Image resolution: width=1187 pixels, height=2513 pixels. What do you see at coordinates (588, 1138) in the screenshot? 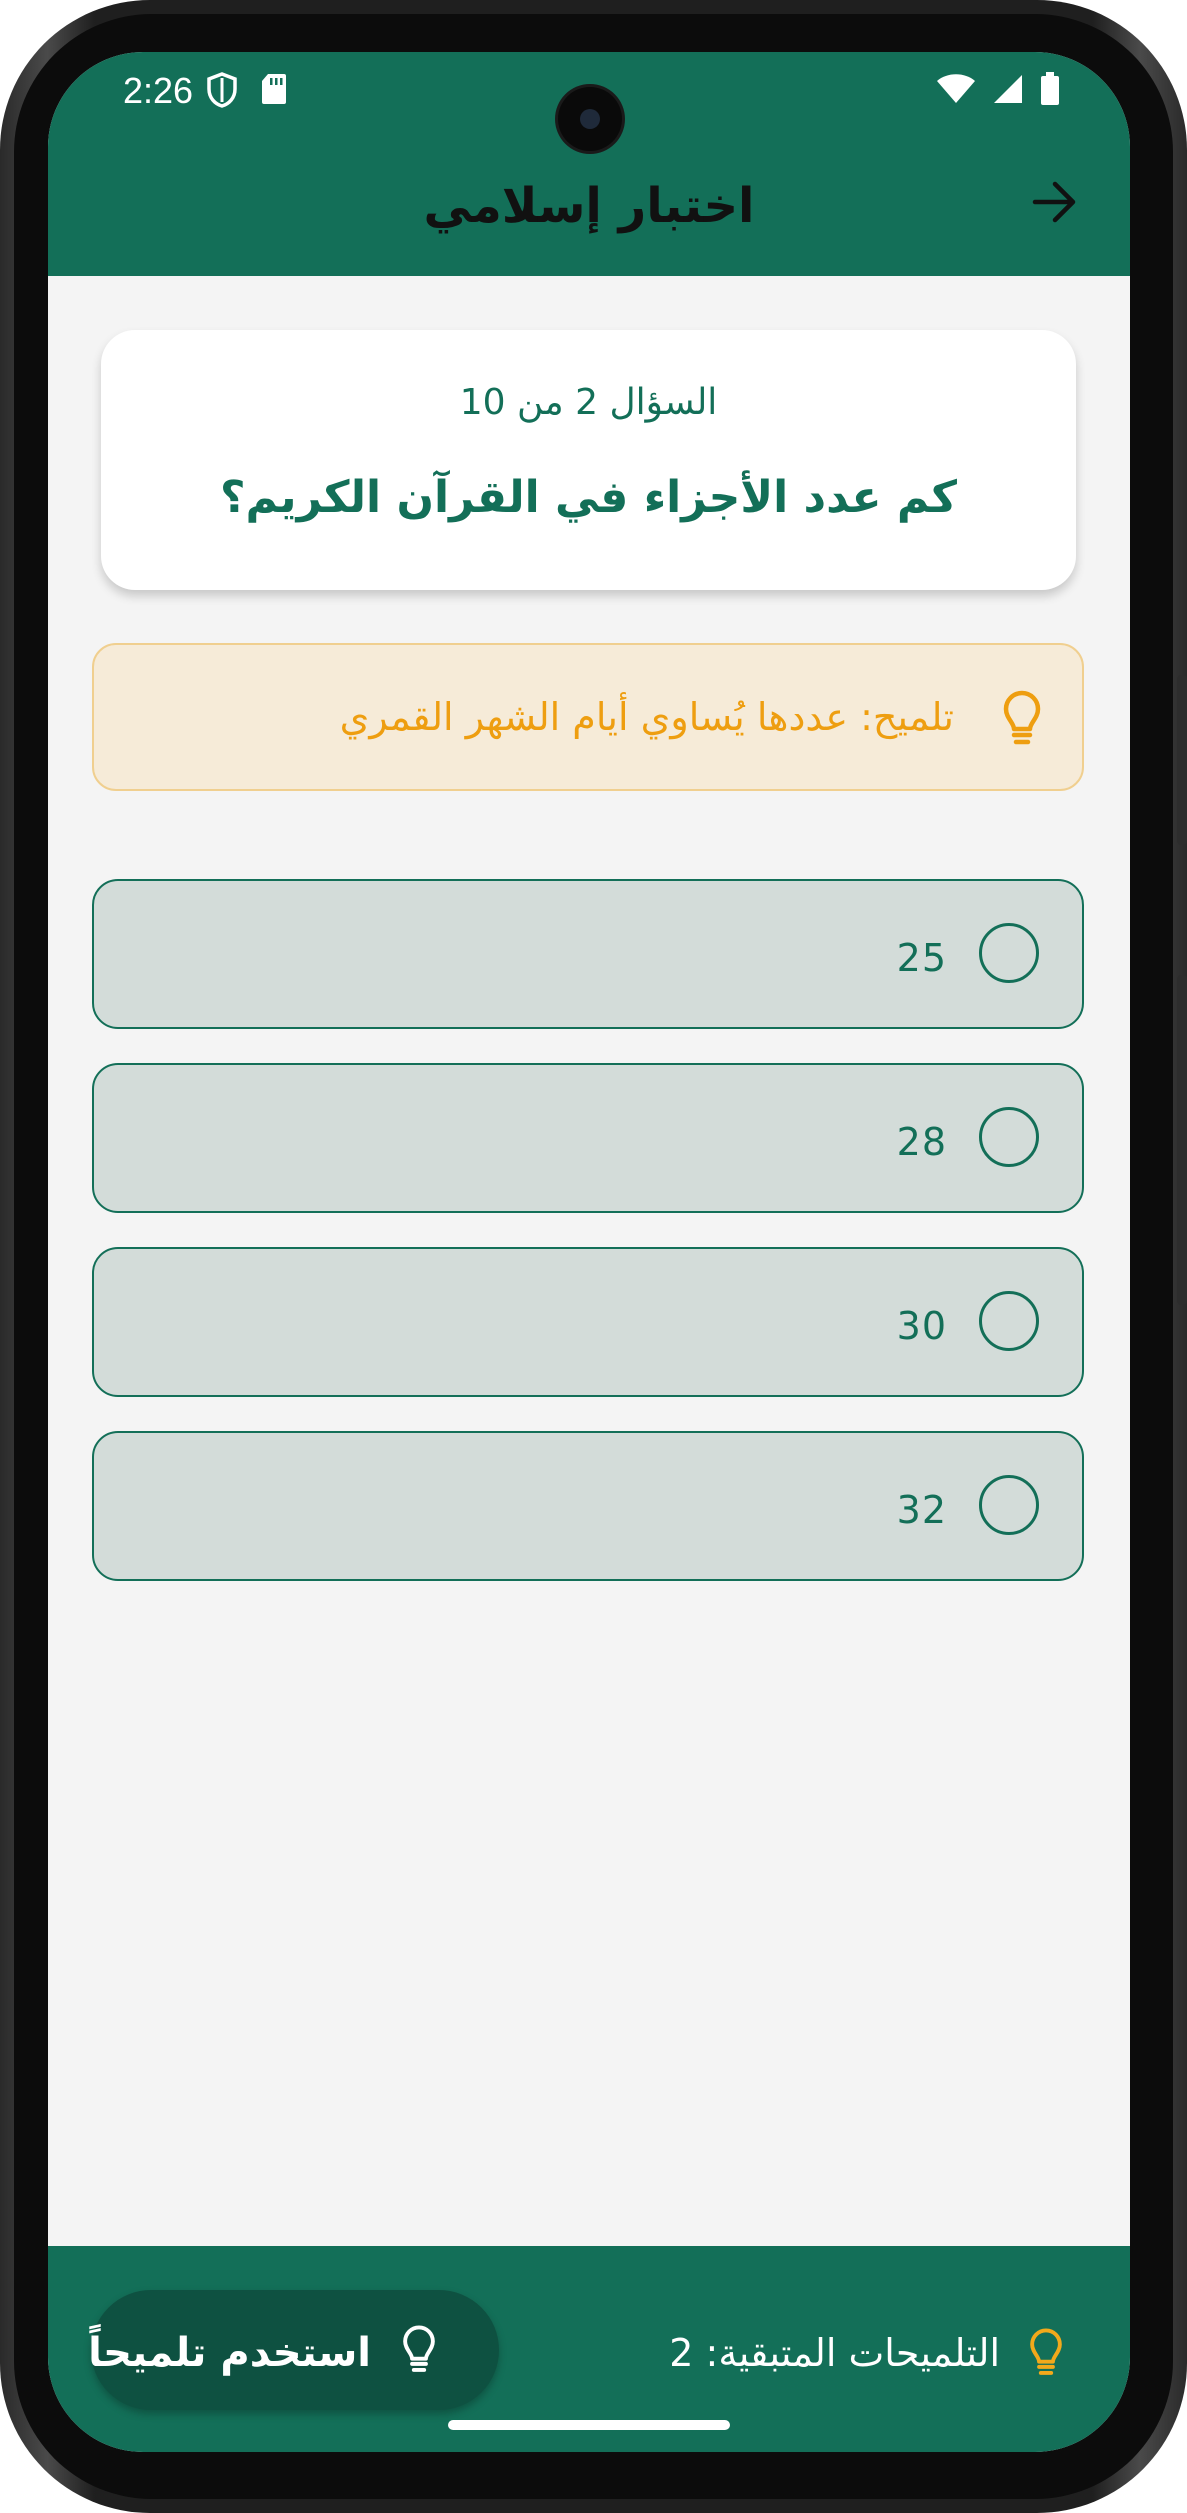
I see `option-28: 28` at bounding box center [588, 1138].